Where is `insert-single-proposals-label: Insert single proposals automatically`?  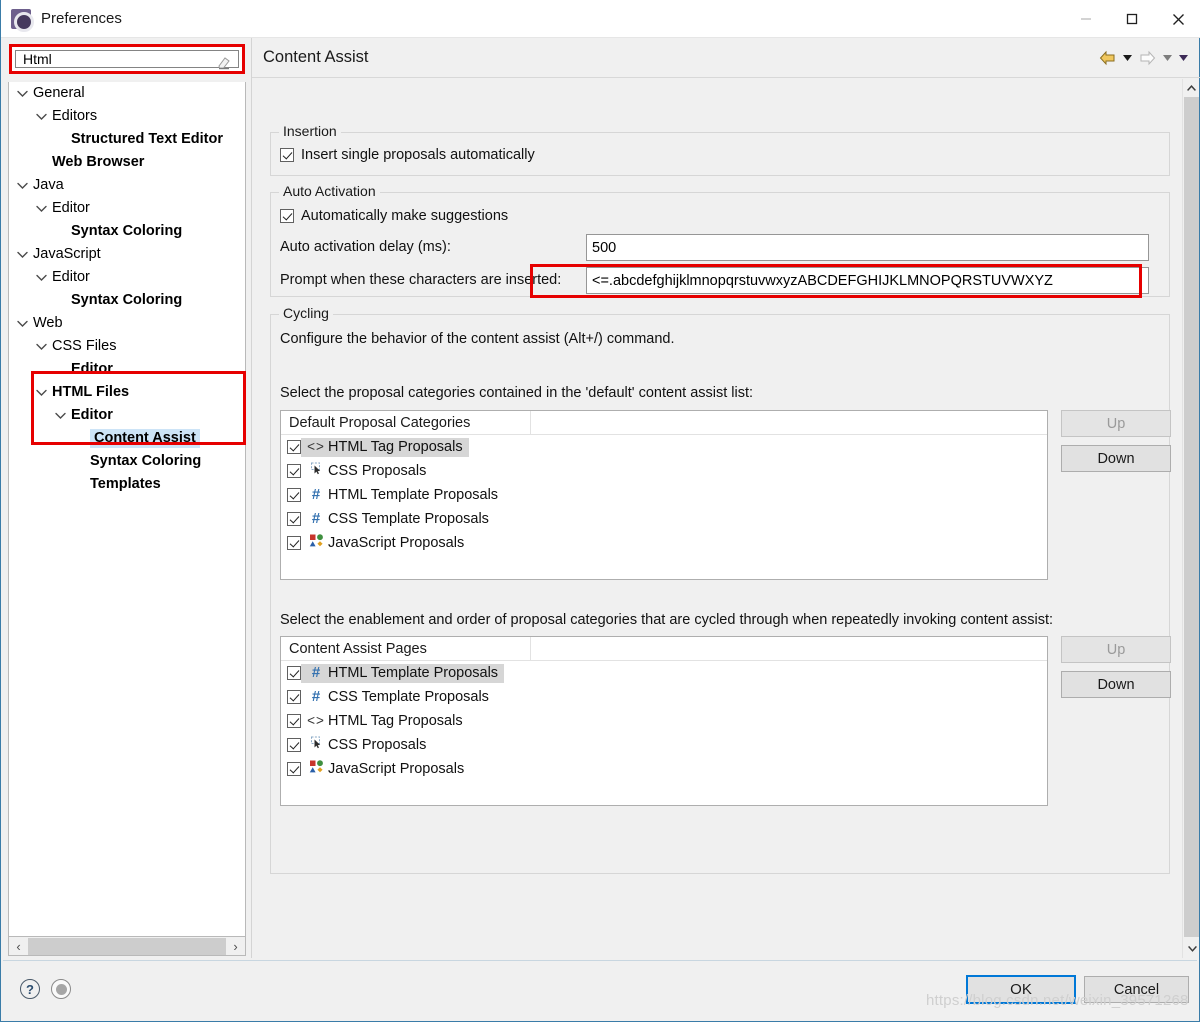 insert-single-proposals-label: Insert single proposals automatically is located at coordinates (418, 155).